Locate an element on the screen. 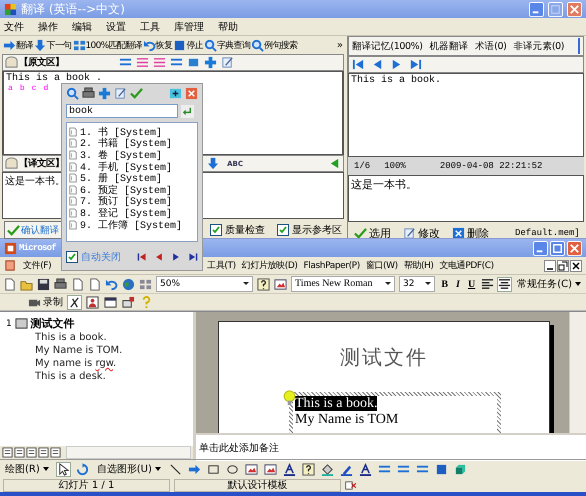  outline-title: 测试文件 is located at coordinates (52, 323).